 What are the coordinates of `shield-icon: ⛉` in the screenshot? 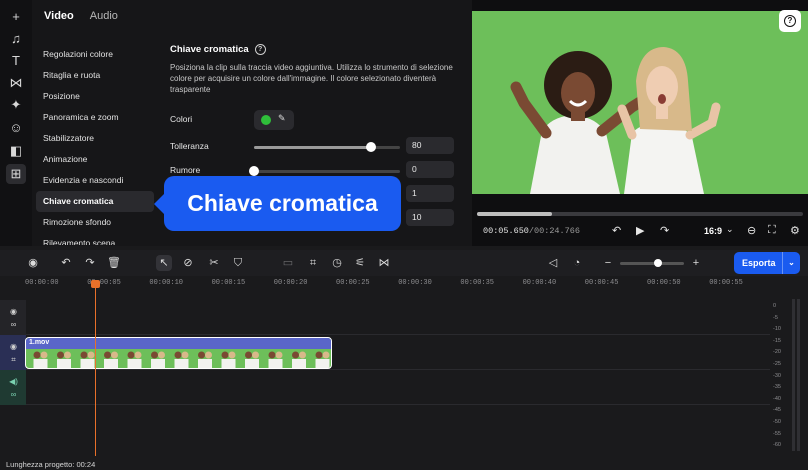 It's located at (238, 263).